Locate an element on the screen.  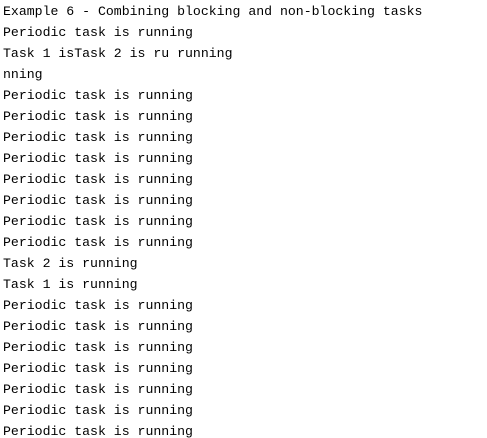
console-line: nning is located at coordinates (23, 74).